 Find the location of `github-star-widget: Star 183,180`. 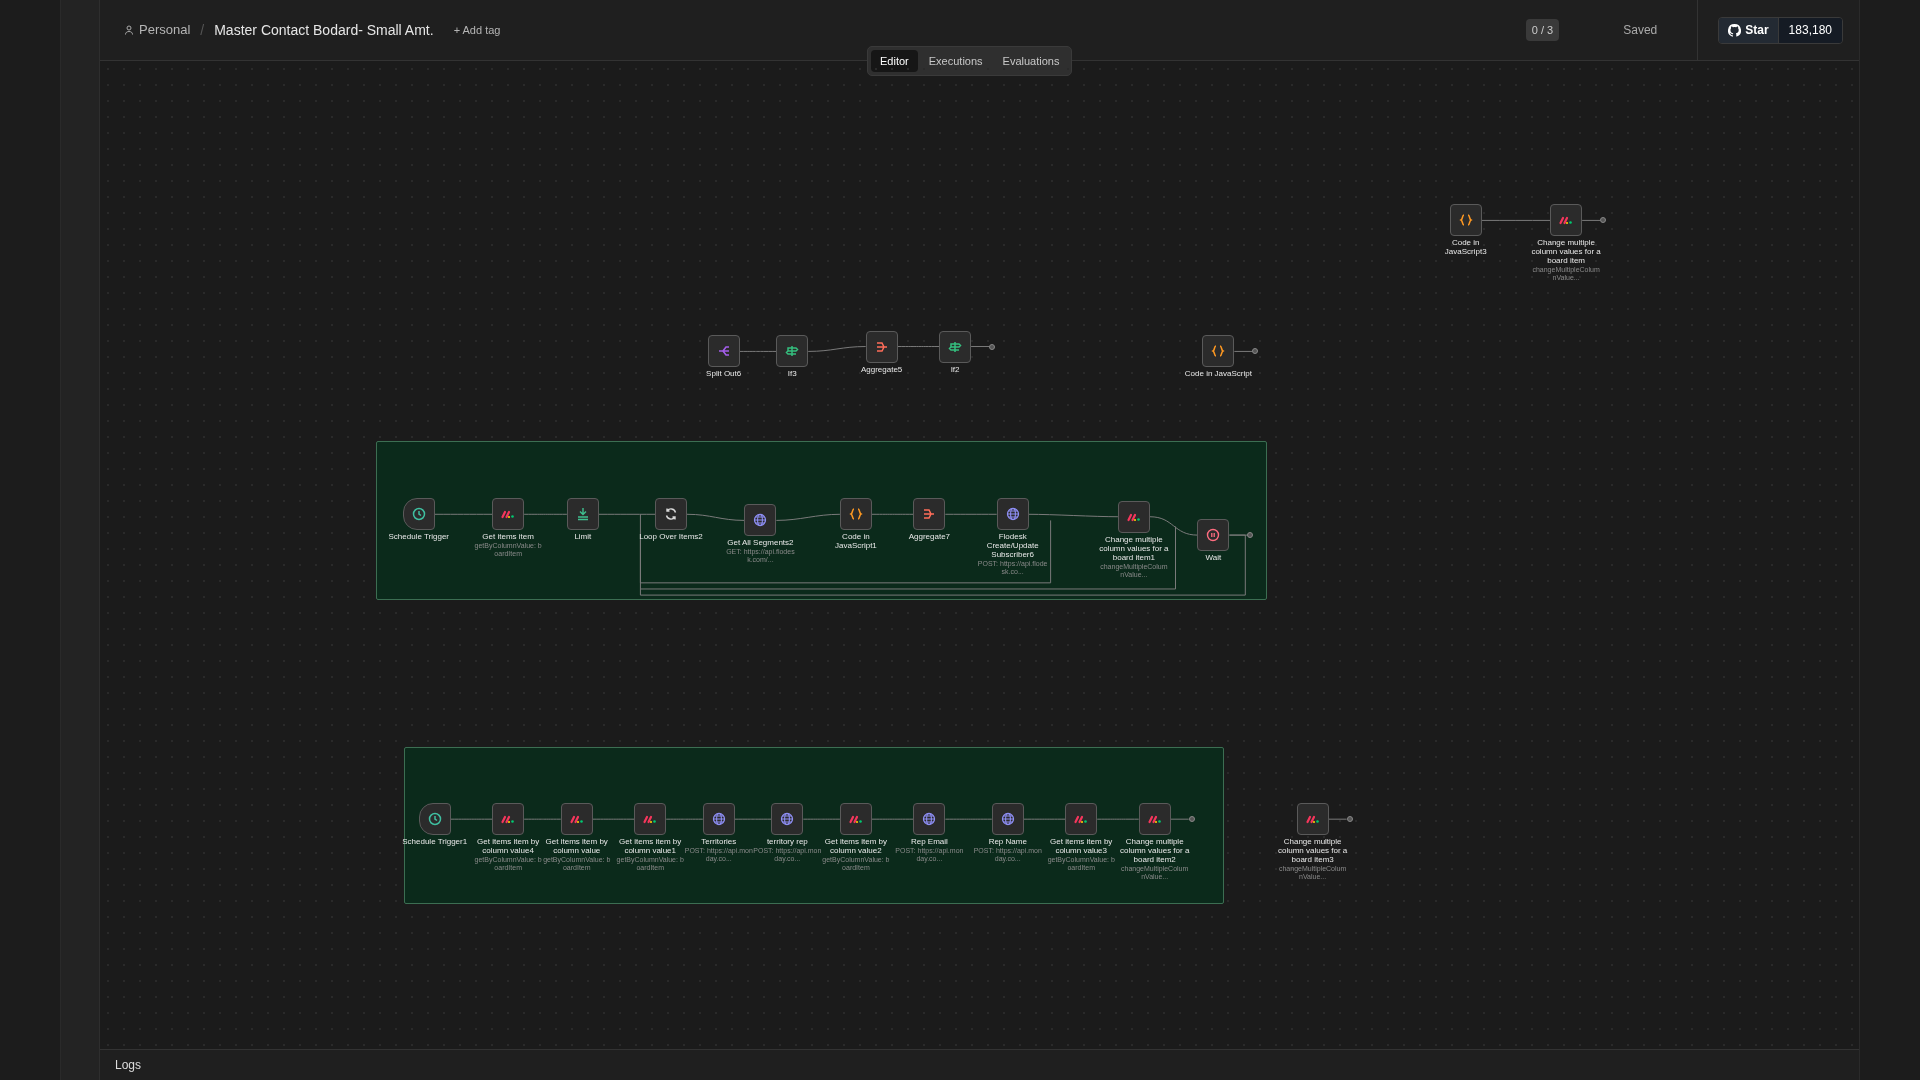

github-star-widget: Star 183,180 is located at coordinates (1780, 30).